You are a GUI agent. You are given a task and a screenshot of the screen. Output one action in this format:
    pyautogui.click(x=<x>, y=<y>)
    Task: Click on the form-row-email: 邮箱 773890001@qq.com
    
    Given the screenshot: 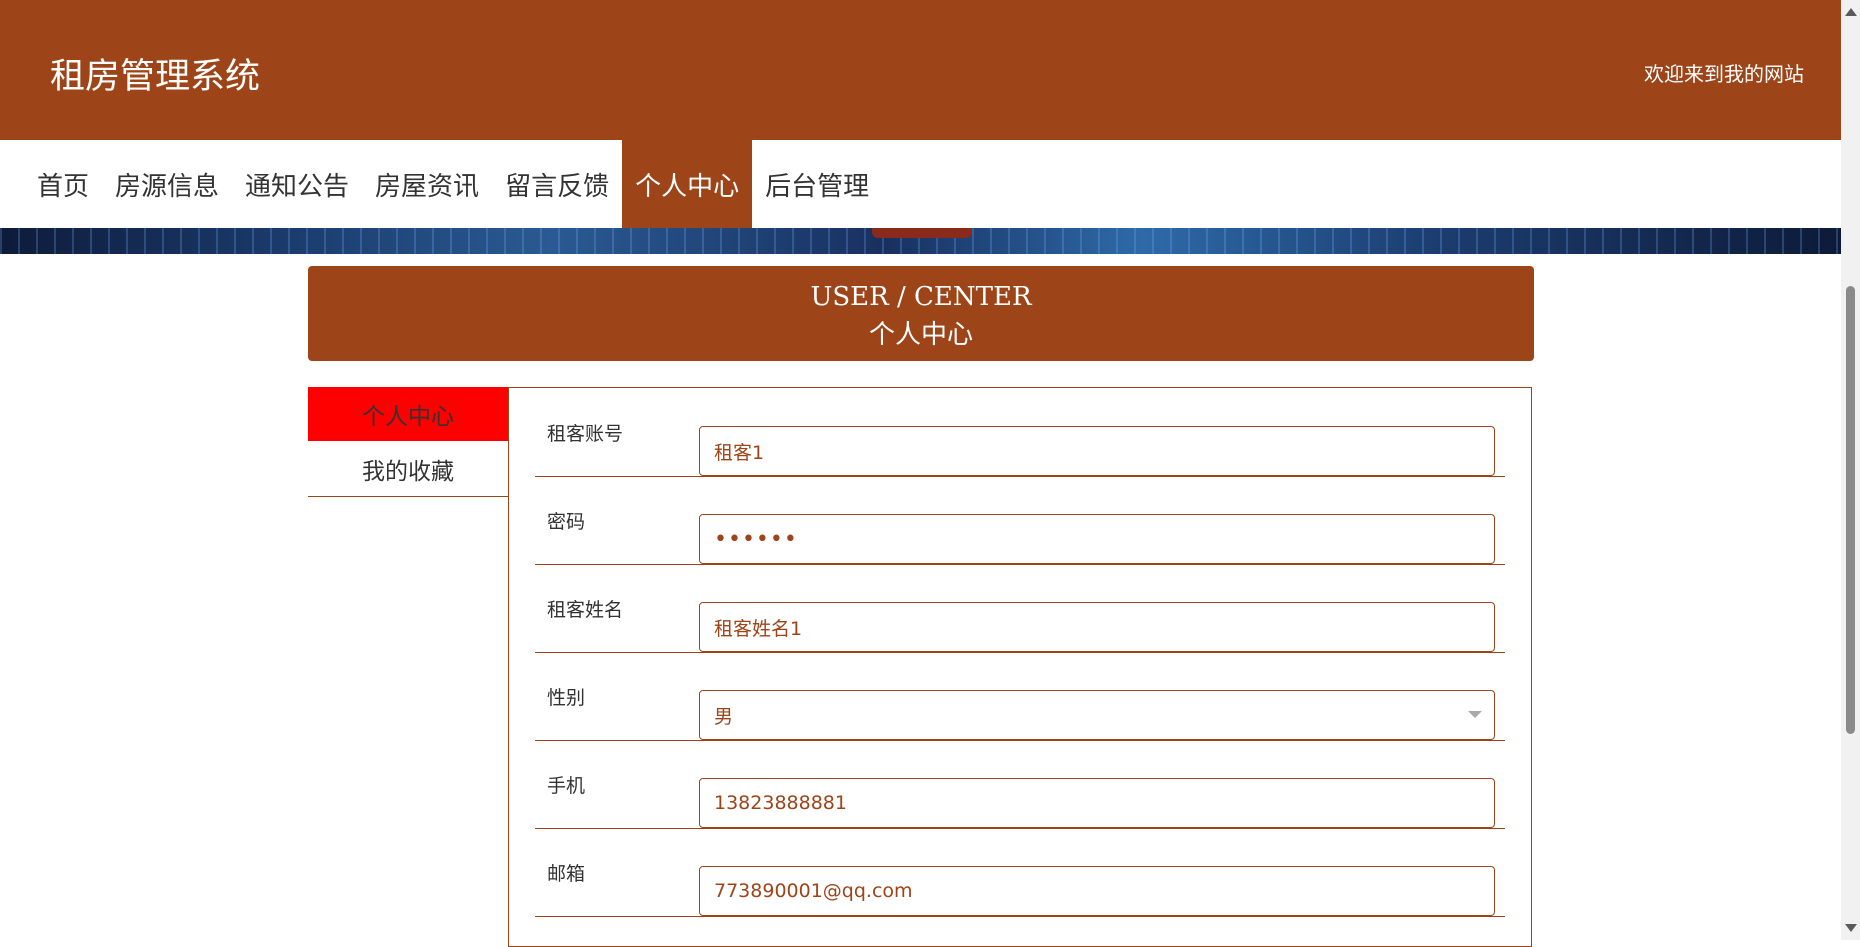 What is the action you would take?
    pyautogui.click(x=1020, y=872)
    